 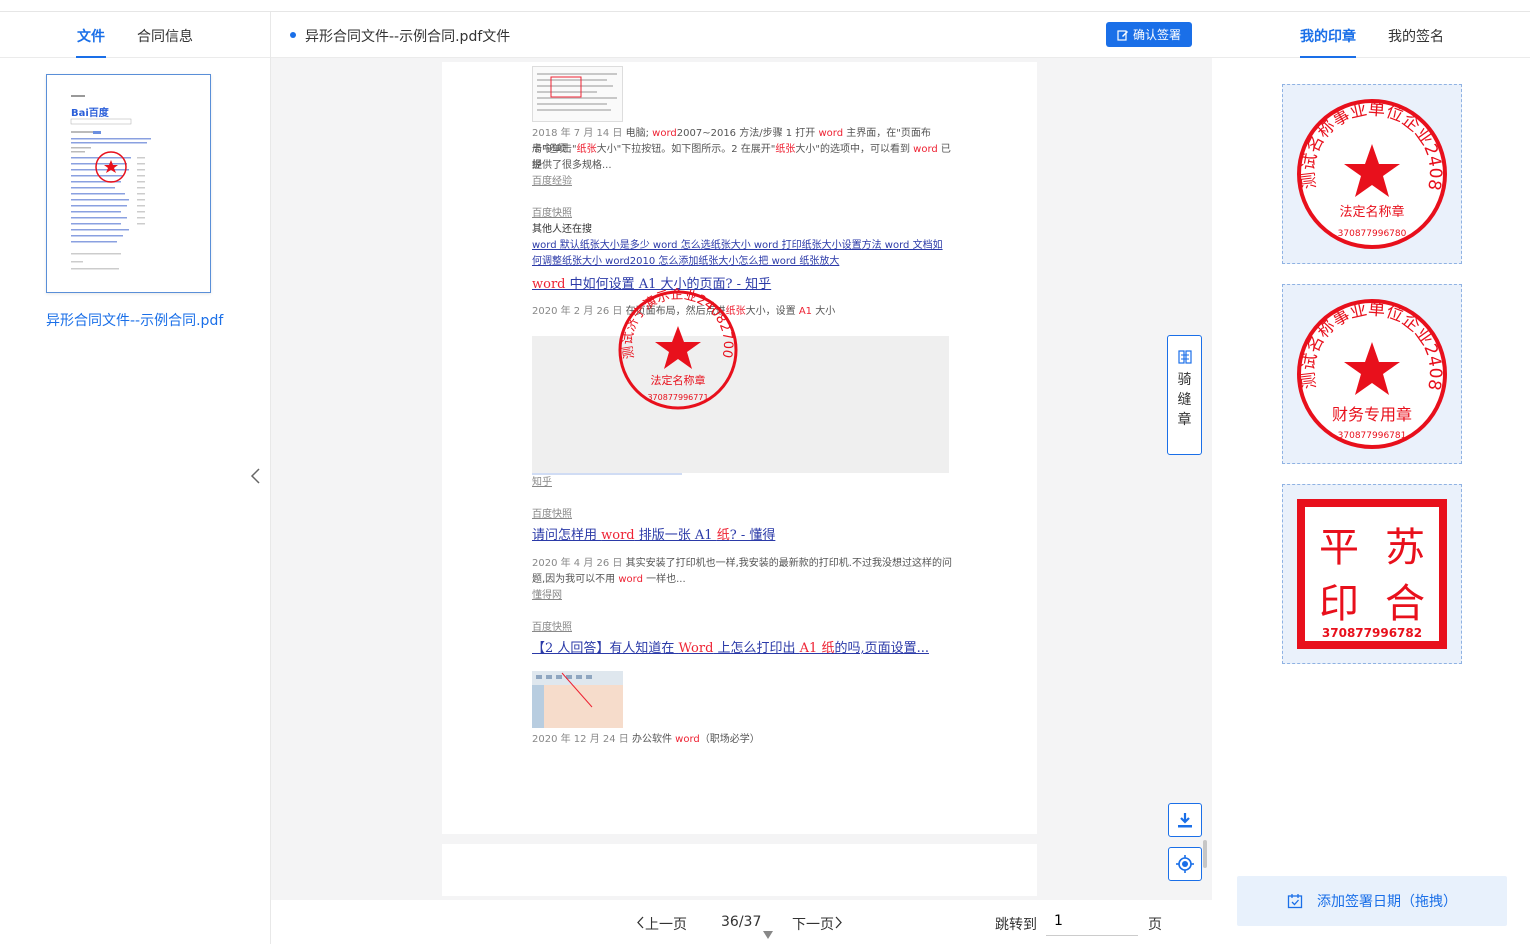 What do you see at coordinates (562, 229) in the screenshot?
I see `others-searching-title: 其他人还在搜` at bounding box center [562, 229].